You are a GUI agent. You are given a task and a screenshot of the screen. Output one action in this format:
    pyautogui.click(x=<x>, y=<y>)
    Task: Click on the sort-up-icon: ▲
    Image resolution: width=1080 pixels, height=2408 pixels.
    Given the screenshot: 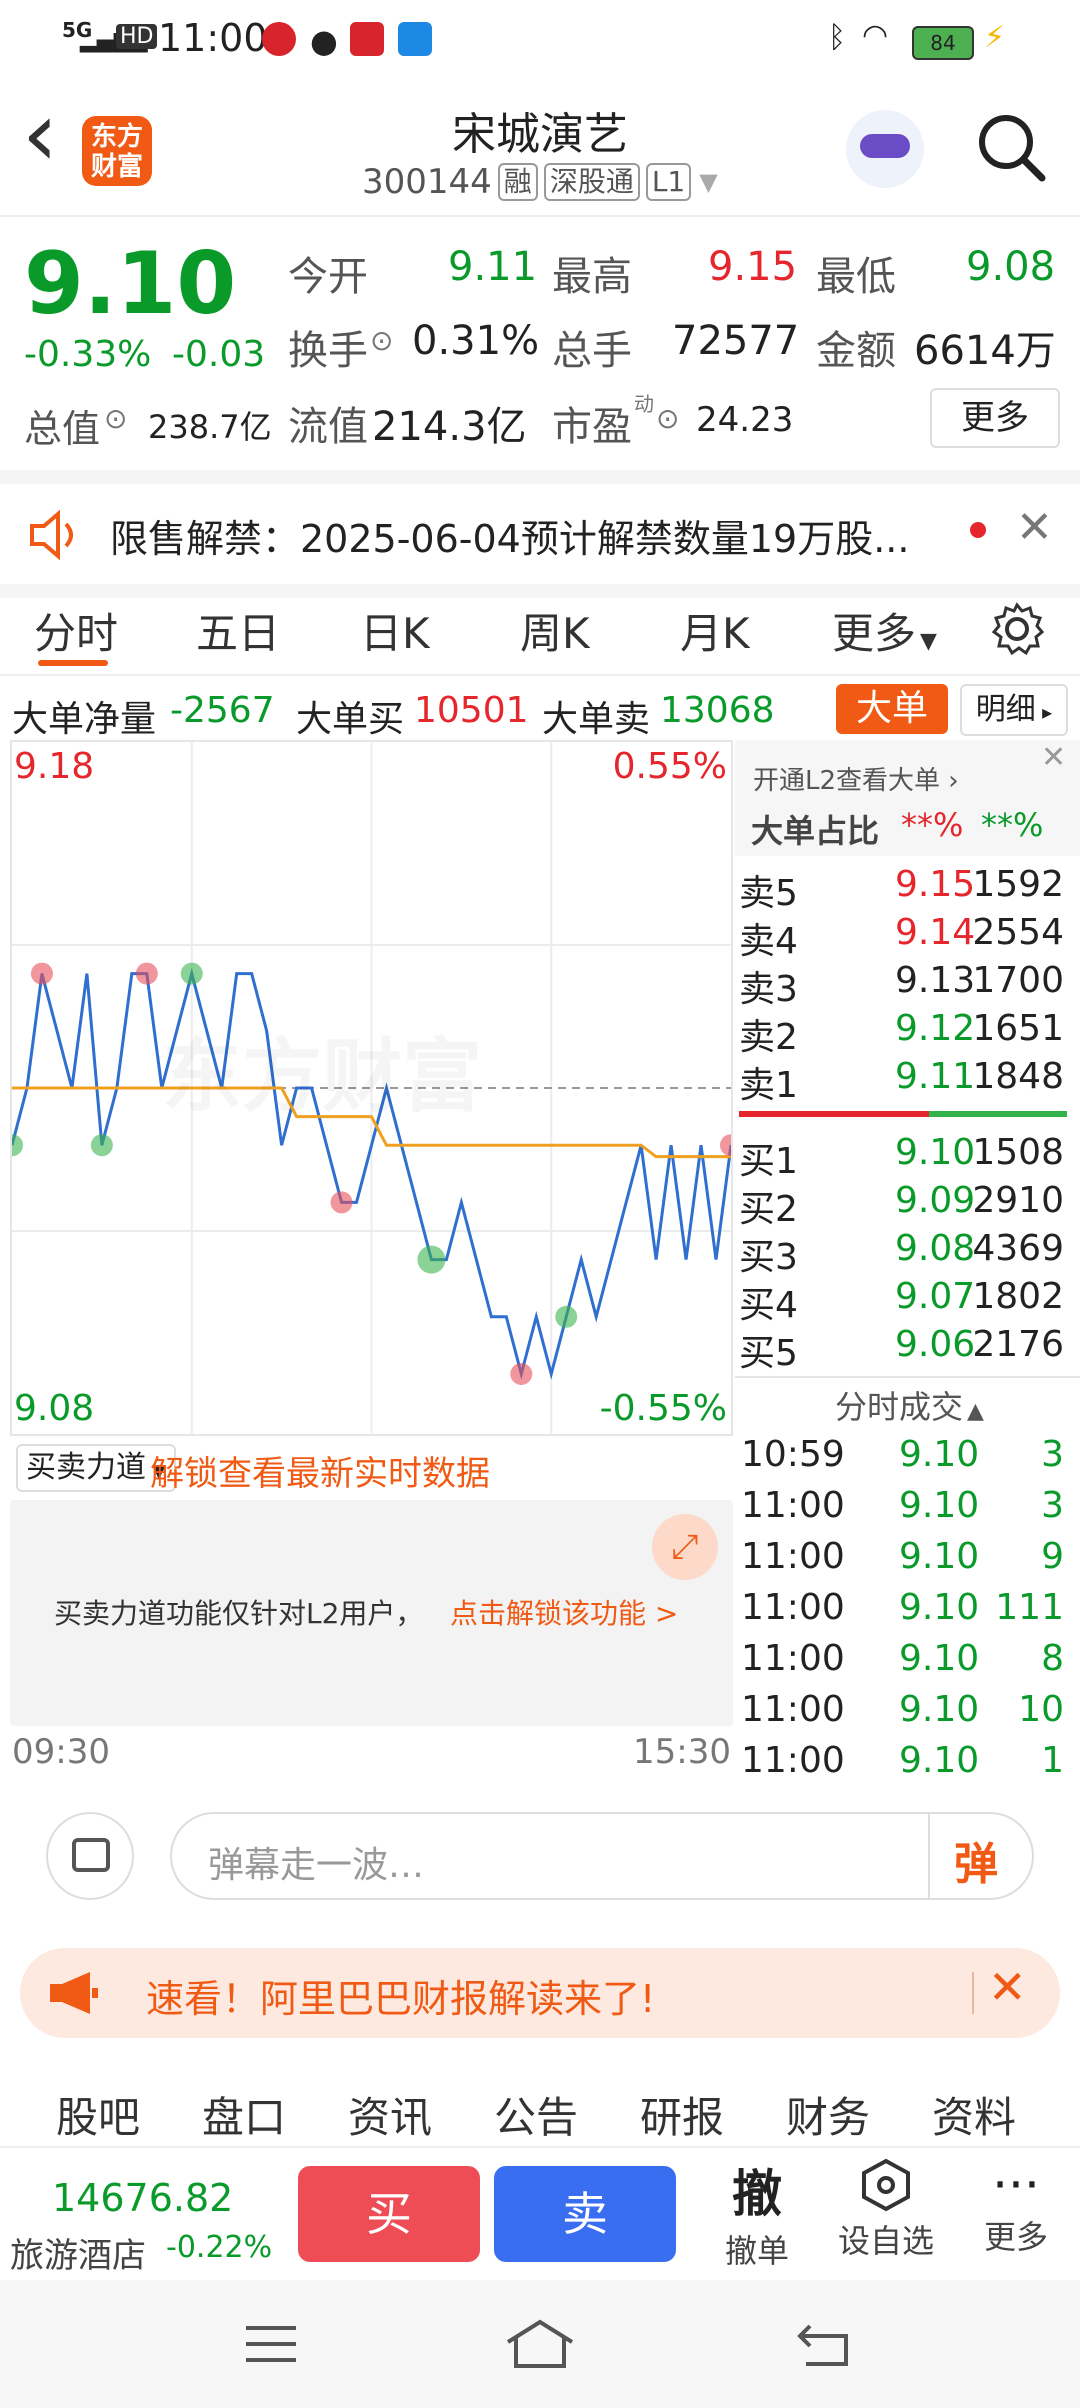 What is the action you would take?
    pyautogui.click(x=975, y=1411)
    